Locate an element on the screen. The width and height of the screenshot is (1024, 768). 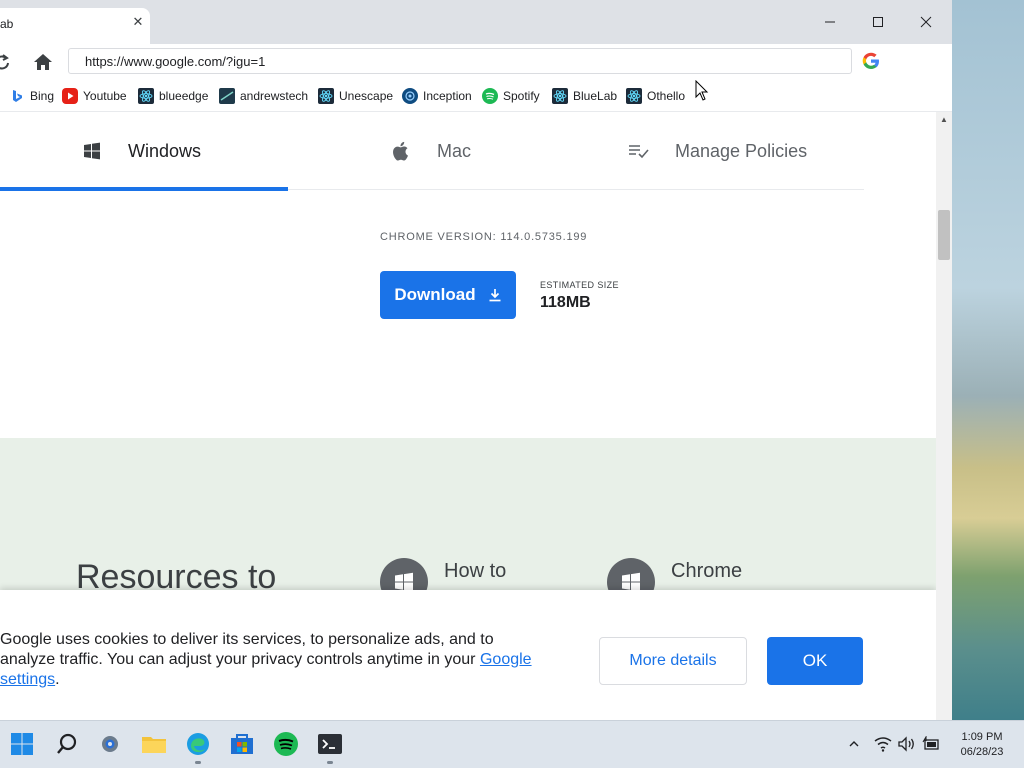
bookmark-label: Bing is located at coordinates (42, 96).